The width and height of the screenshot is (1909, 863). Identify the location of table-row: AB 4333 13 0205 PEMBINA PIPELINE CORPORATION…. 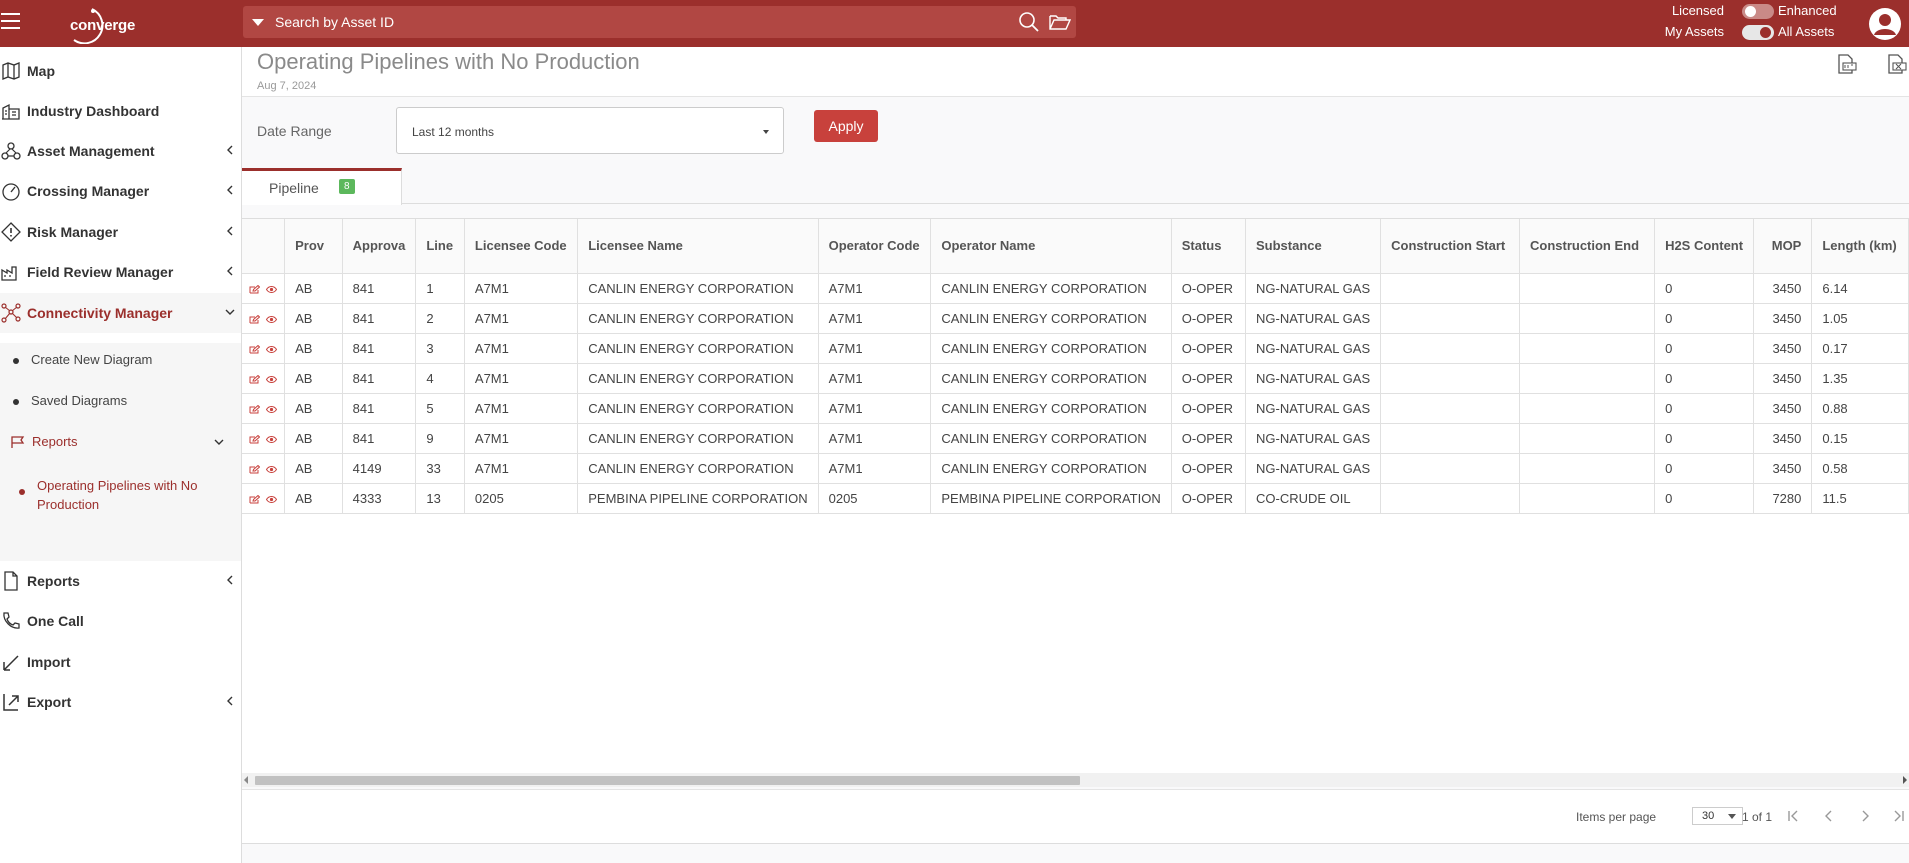
(1075, 498).